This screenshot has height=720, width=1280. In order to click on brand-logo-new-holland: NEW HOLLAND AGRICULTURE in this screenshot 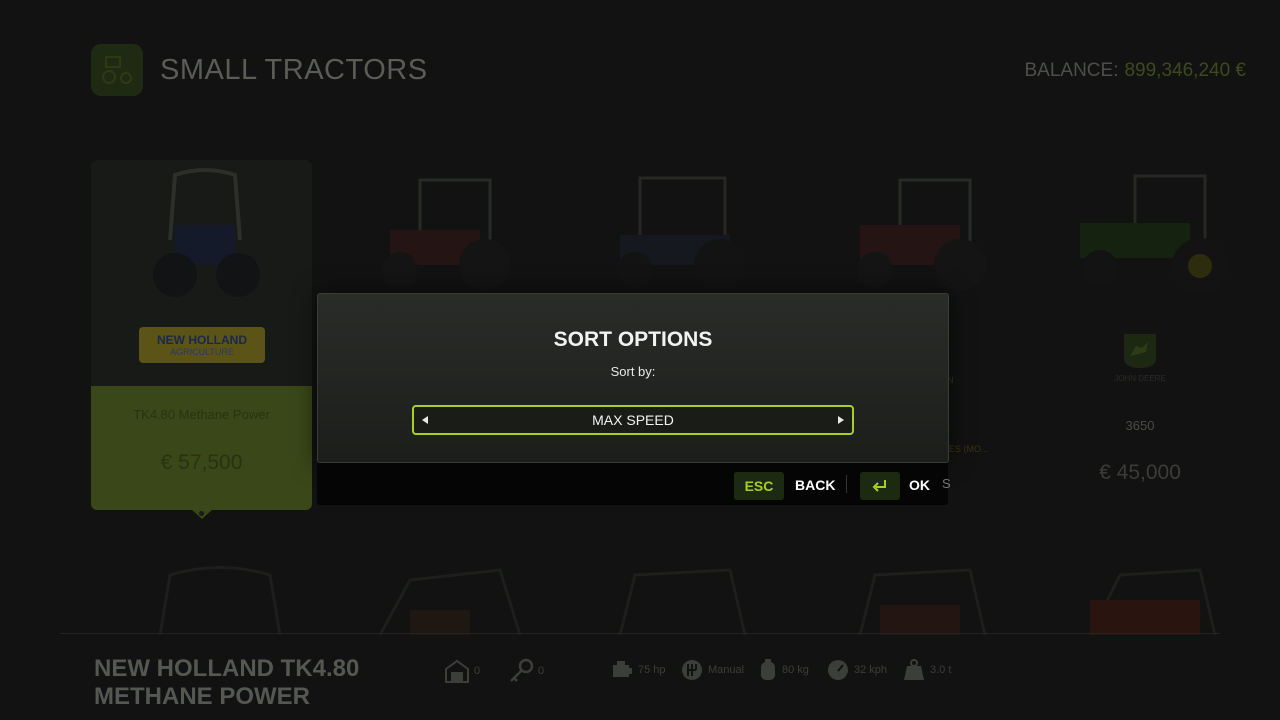, I will do `click(202, 345)`.